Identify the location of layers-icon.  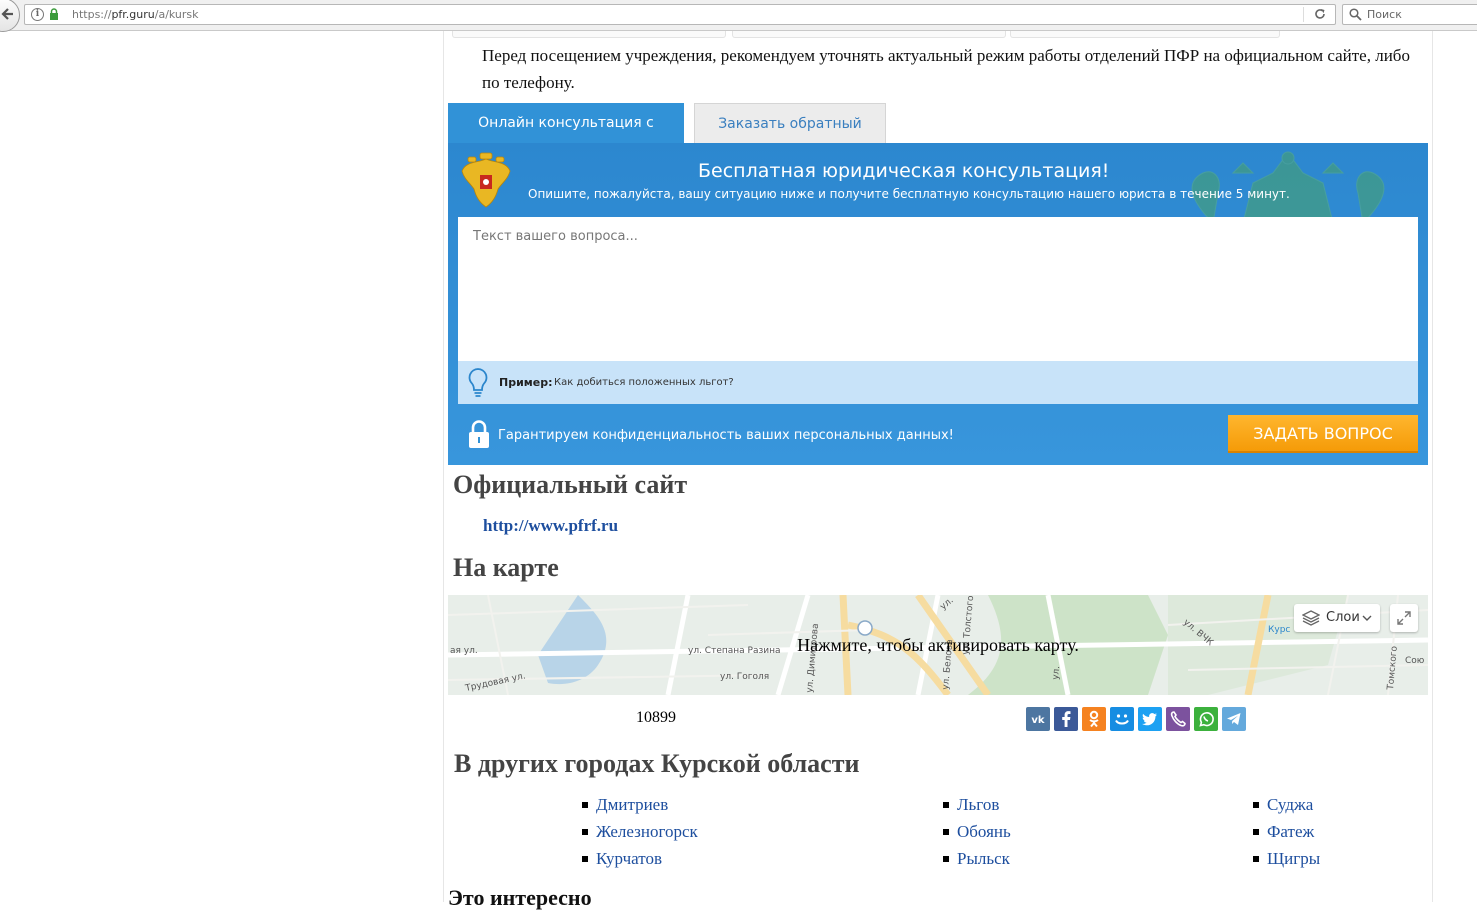
(1311, 618).